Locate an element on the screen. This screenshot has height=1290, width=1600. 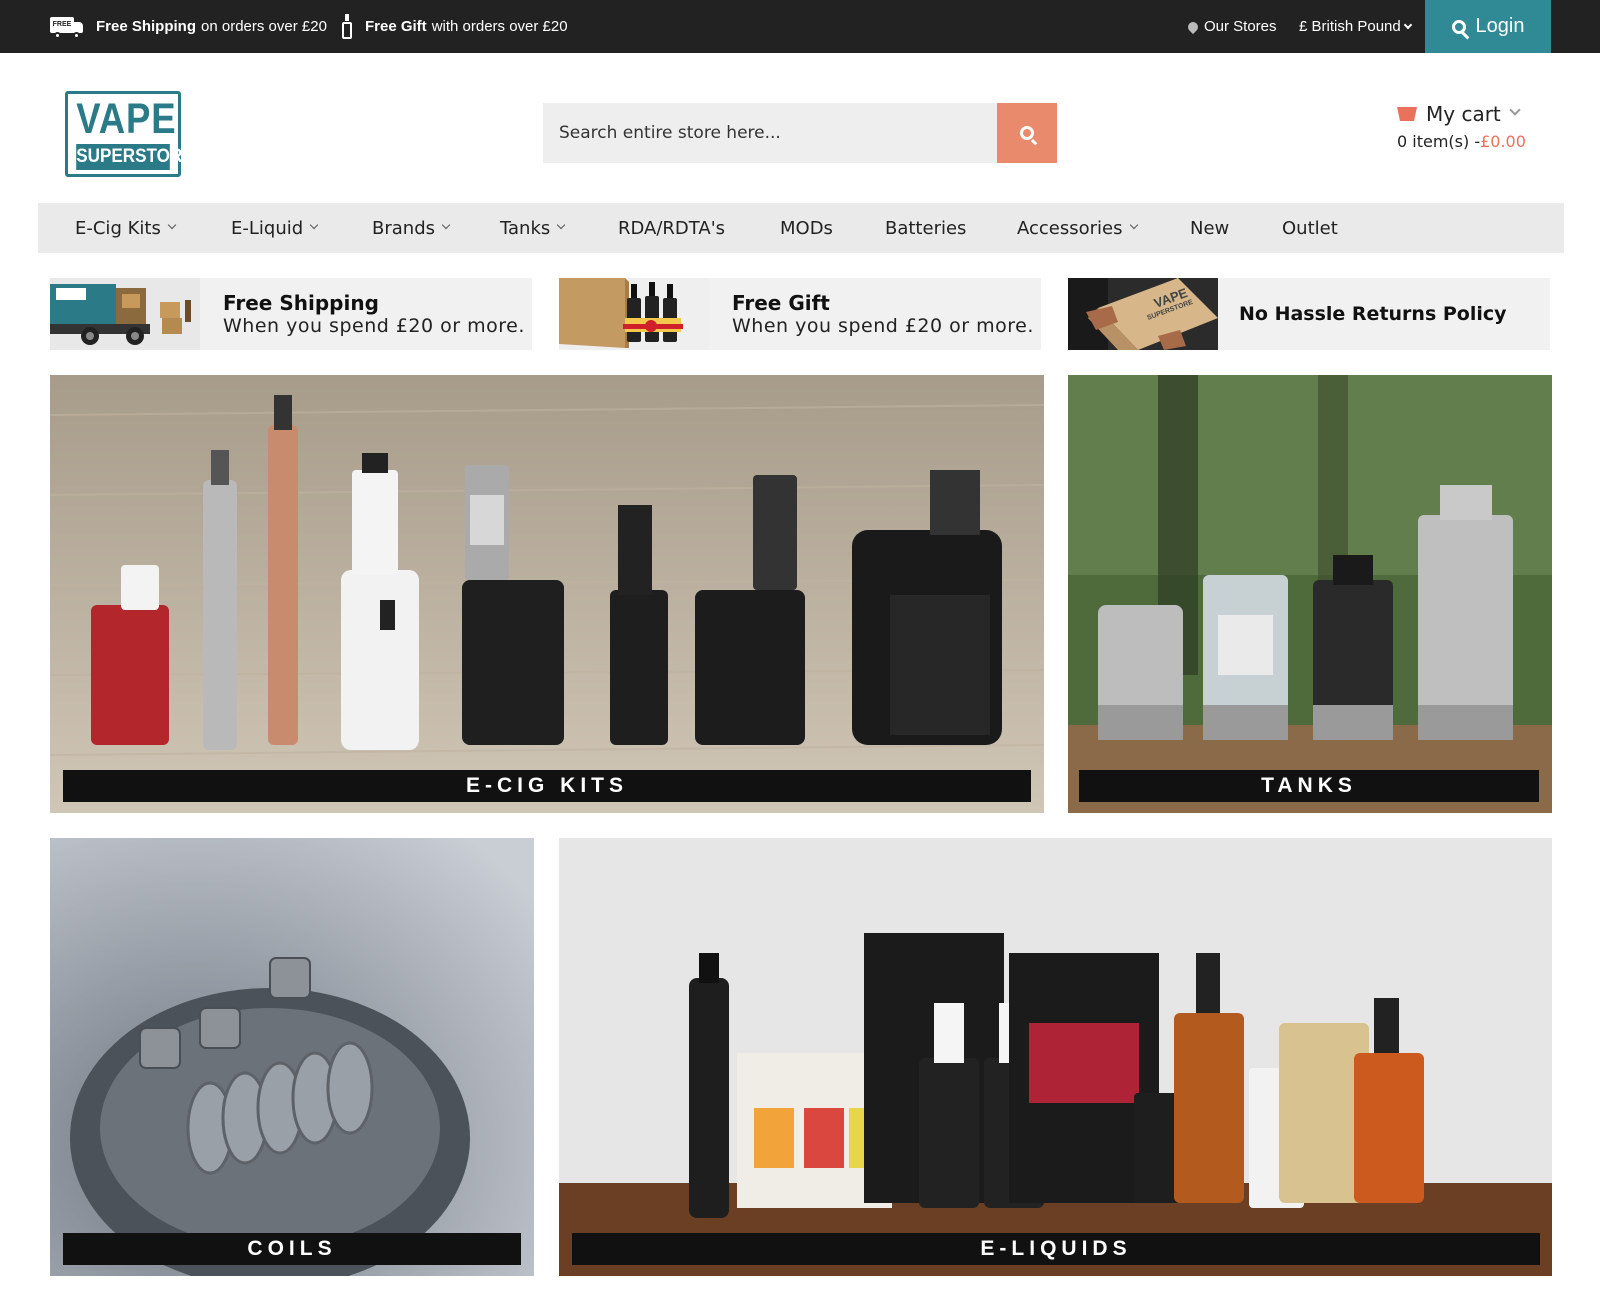
nav-label: MODs is located at coordinates (806, 228).